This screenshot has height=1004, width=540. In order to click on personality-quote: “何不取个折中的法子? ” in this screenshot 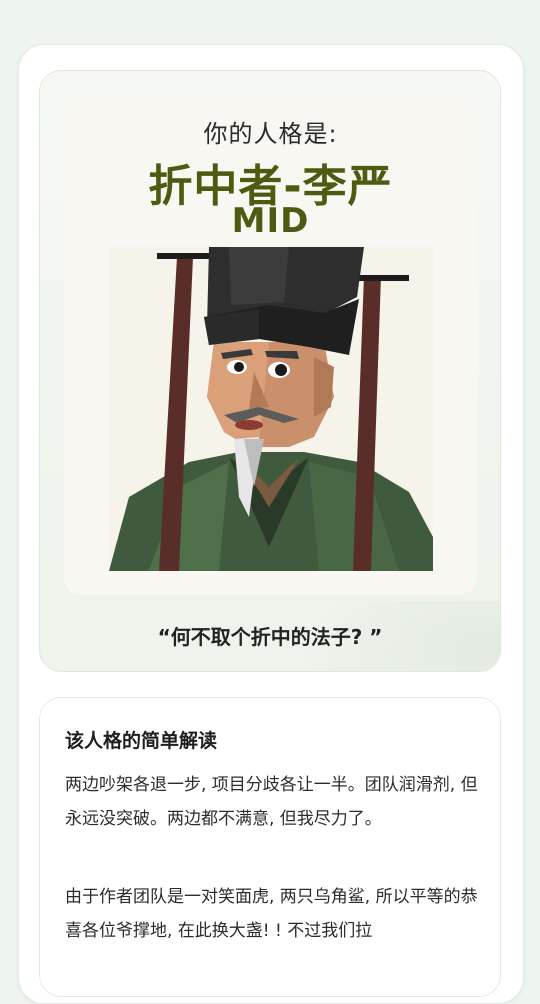, I will do `click(270, 637)`.